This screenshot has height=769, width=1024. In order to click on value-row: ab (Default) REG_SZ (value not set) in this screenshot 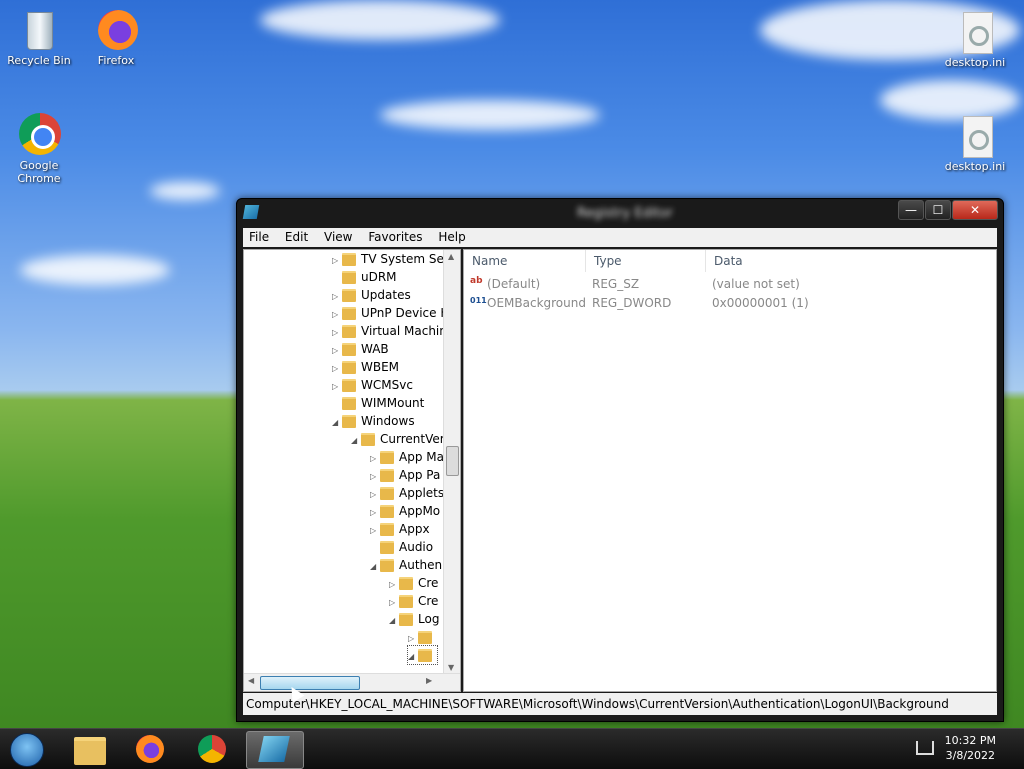, I will do `click(729, 284)`.